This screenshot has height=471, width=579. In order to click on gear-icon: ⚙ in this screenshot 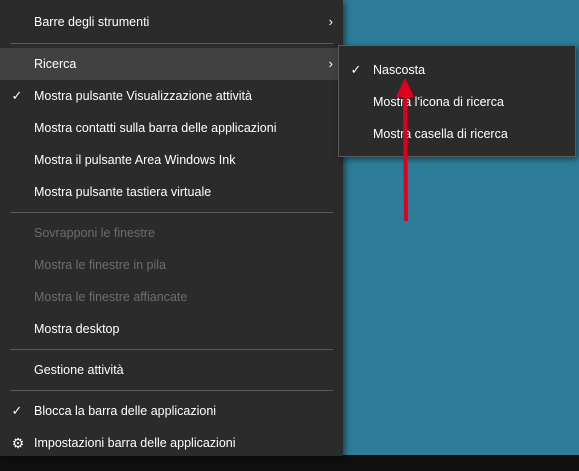, I will do `click(18, 443)`.